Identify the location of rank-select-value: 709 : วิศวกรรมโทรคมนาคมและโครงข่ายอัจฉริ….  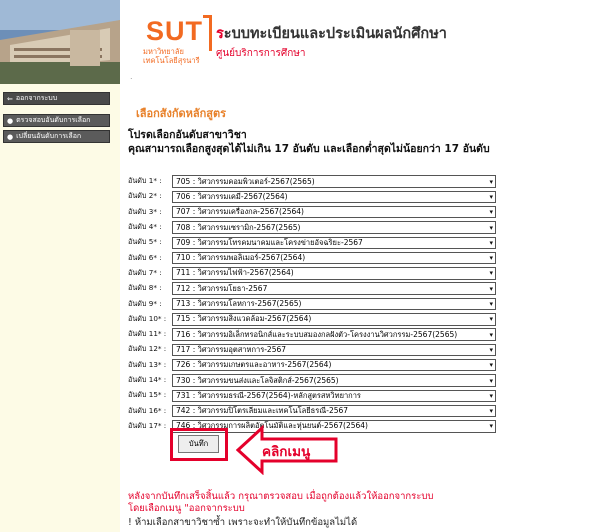
(269, 242).